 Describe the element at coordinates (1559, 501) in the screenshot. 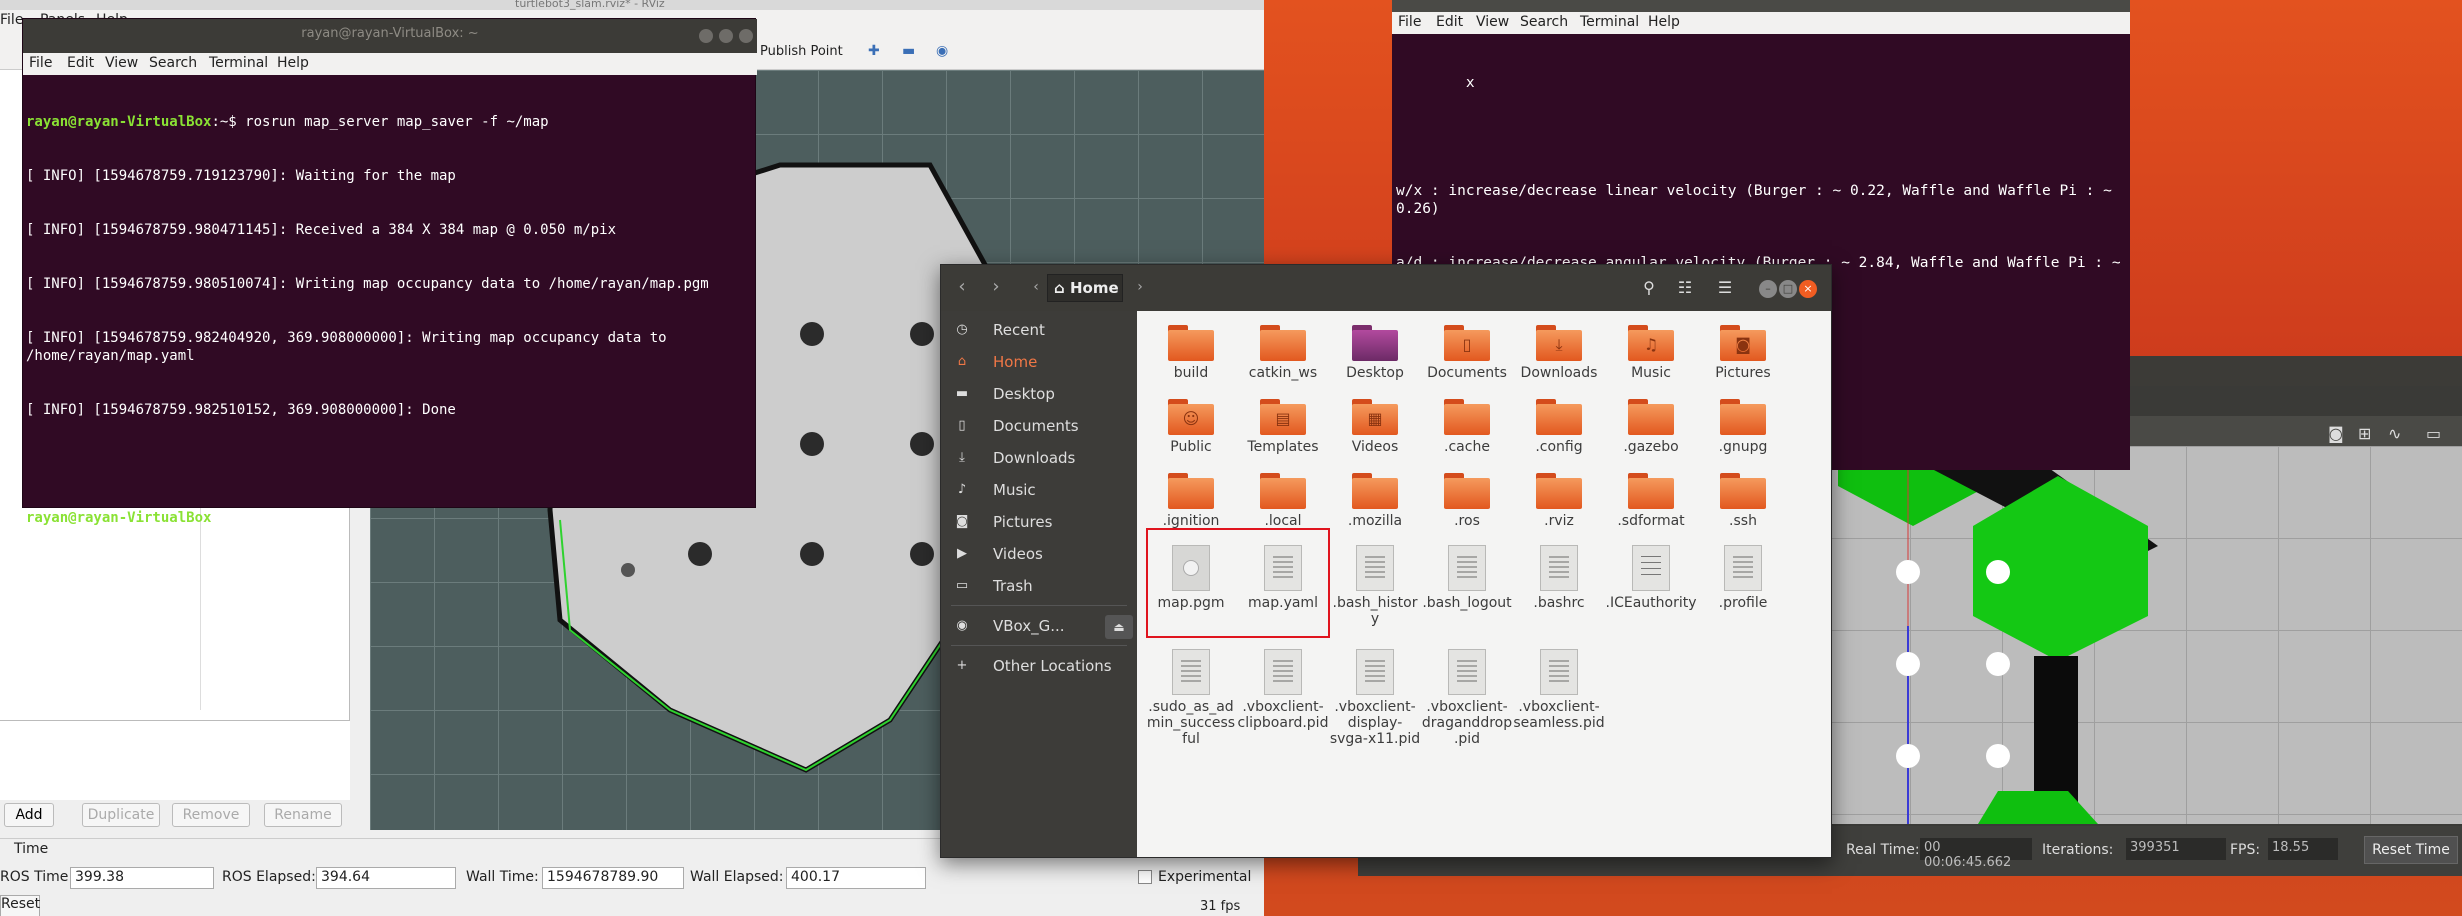

I see `file-item: .rviz` at that location.